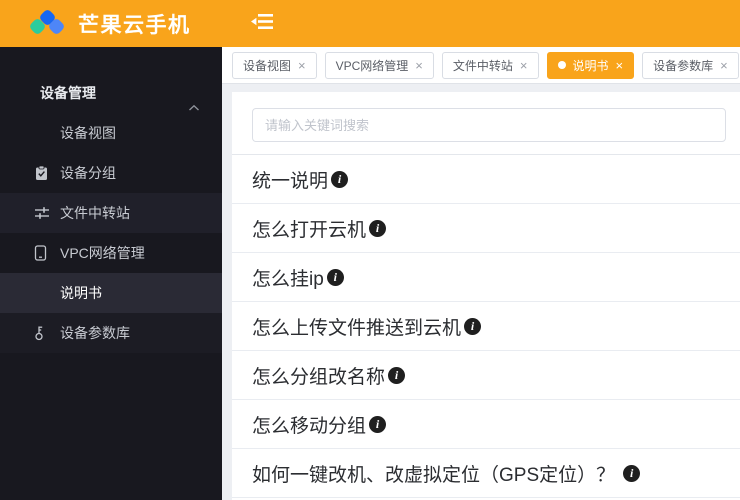  What do you see at coordinates (42, 213) in the screenshot?
I see `sliders-icon` at bounding box center [42, 213].